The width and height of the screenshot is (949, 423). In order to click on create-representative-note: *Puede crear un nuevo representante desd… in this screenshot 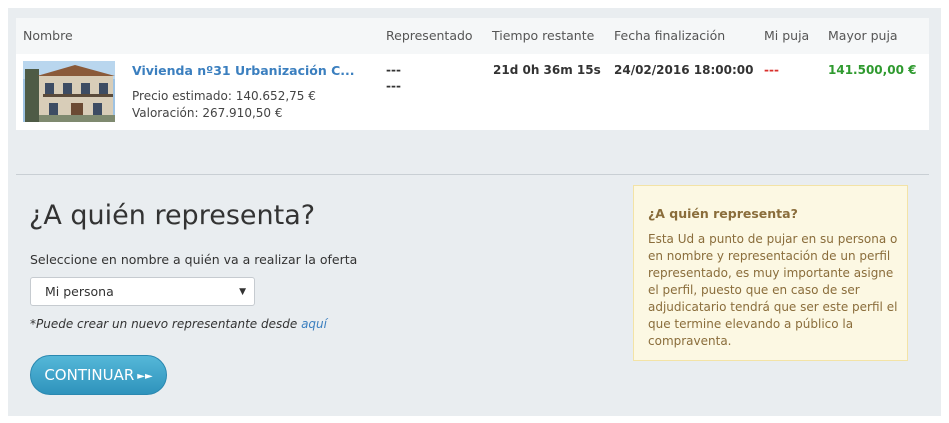, I will do `click(178, 324)`.